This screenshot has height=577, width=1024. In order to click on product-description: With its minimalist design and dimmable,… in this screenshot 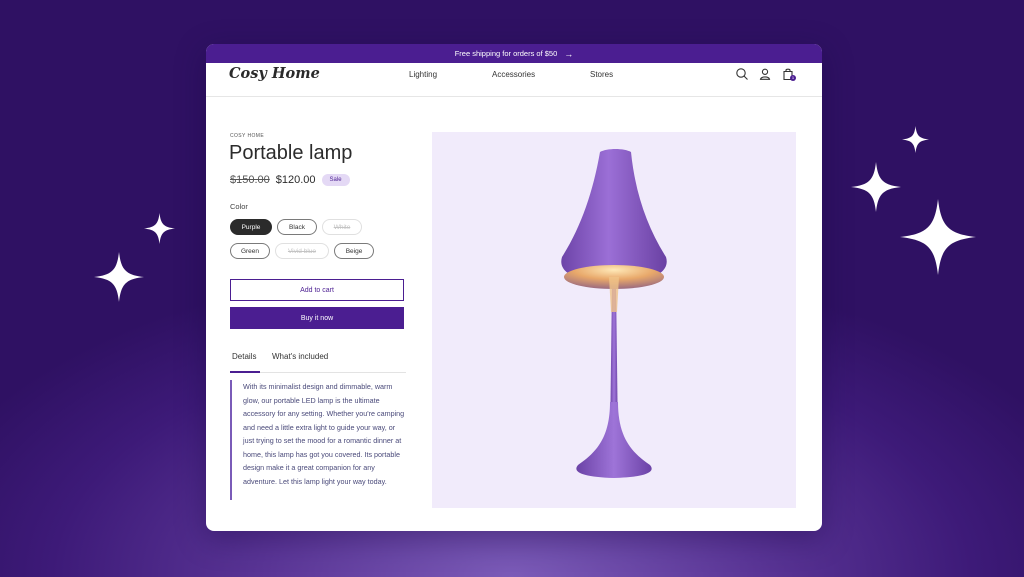, I will do `click(318, 440)`.